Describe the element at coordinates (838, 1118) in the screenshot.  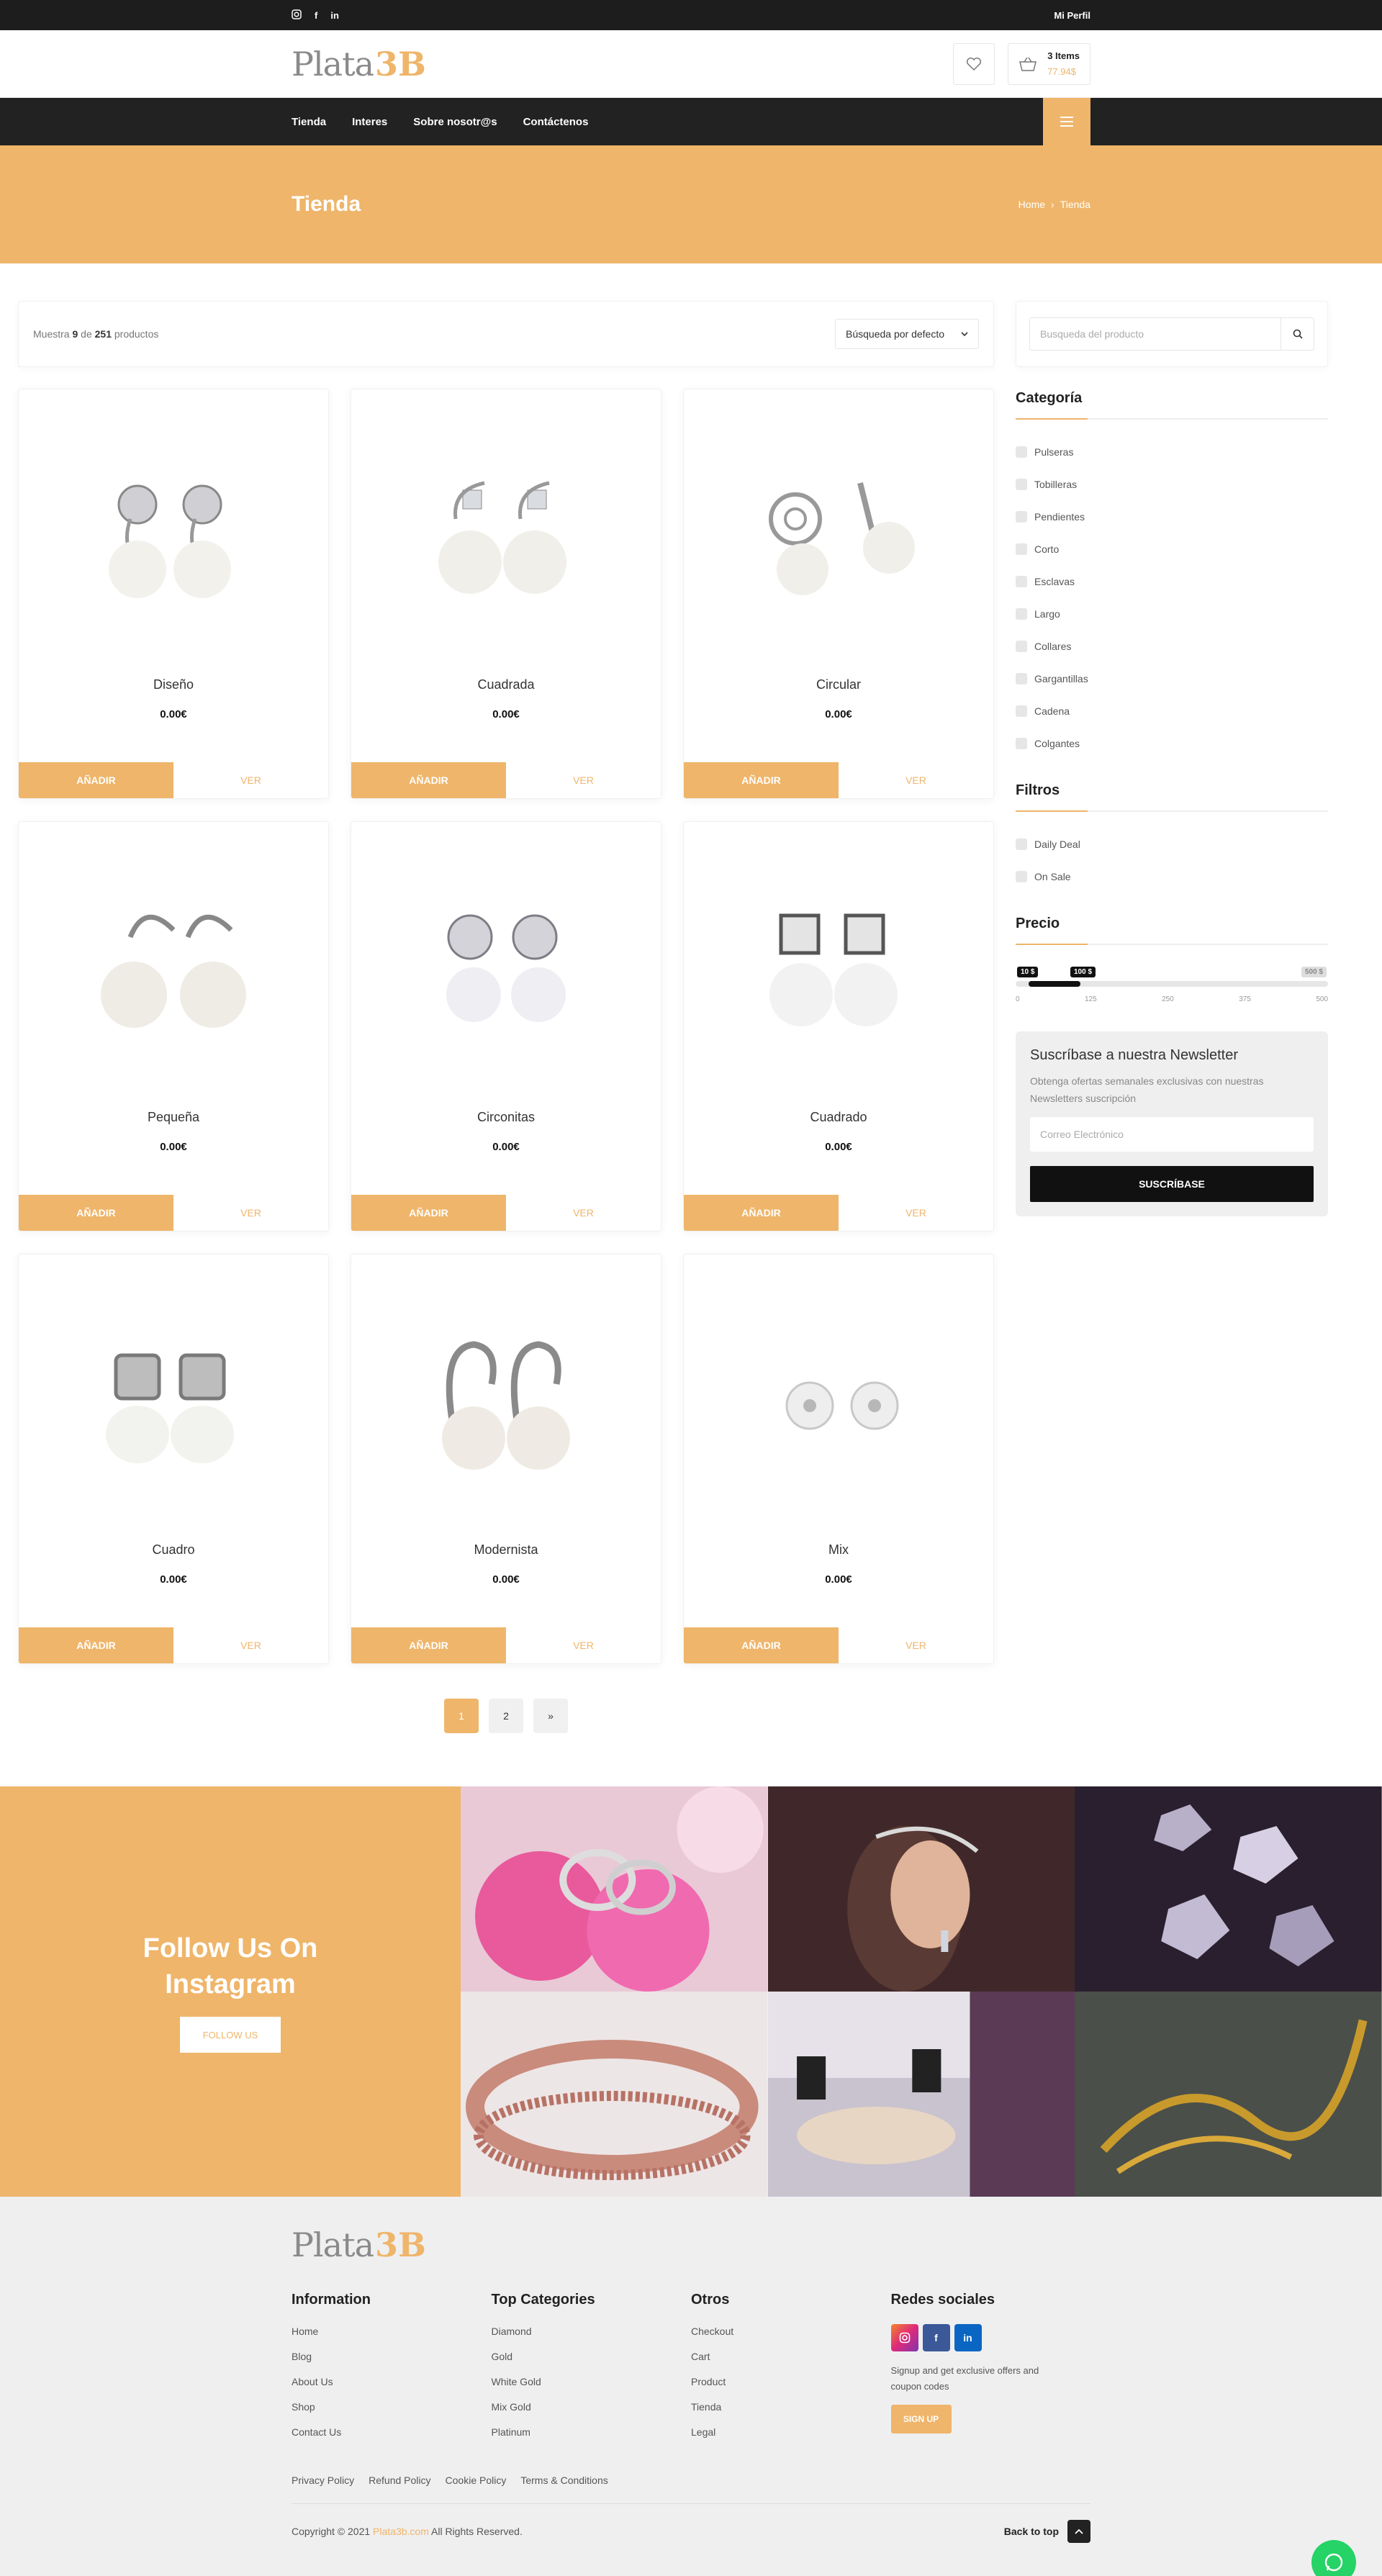
I see `product-name: Cuadrado` at that location.